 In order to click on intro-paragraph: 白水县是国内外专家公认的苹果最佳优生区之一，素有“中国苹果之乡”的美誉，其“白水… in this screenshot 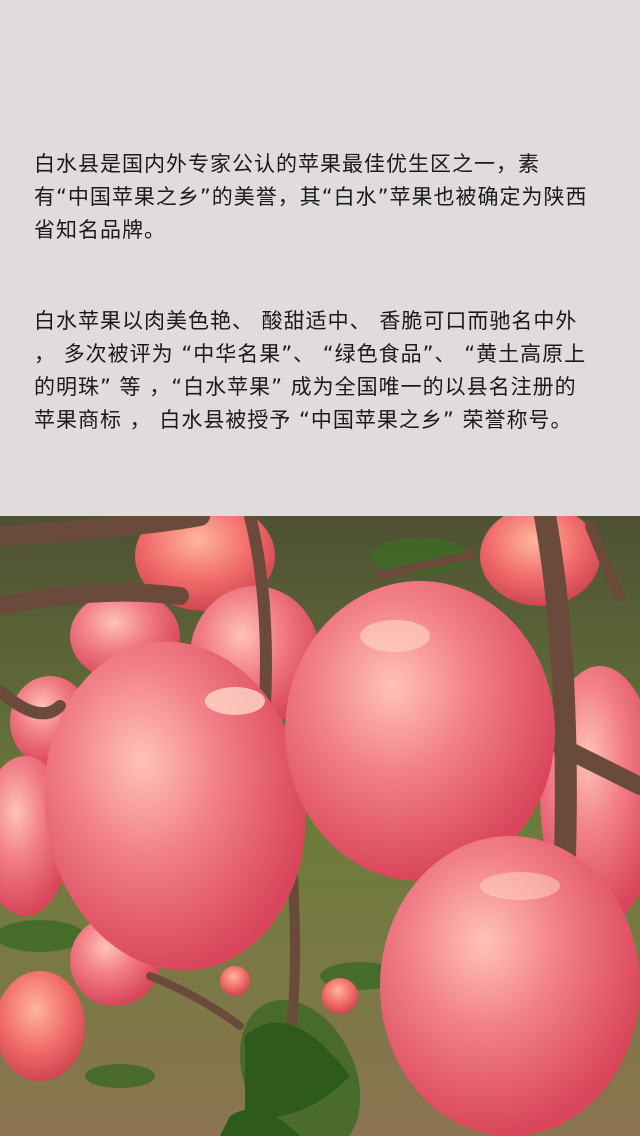, I will do `click(311, 197)`.